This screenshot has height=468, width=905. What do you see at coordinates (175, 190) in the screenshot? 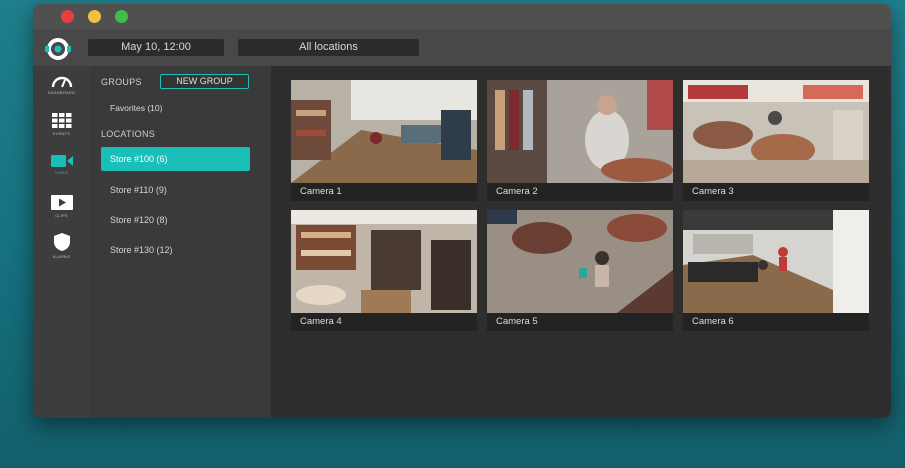
I see `store-item-110: Store #110 (9)` at bounding box center [175, 190].